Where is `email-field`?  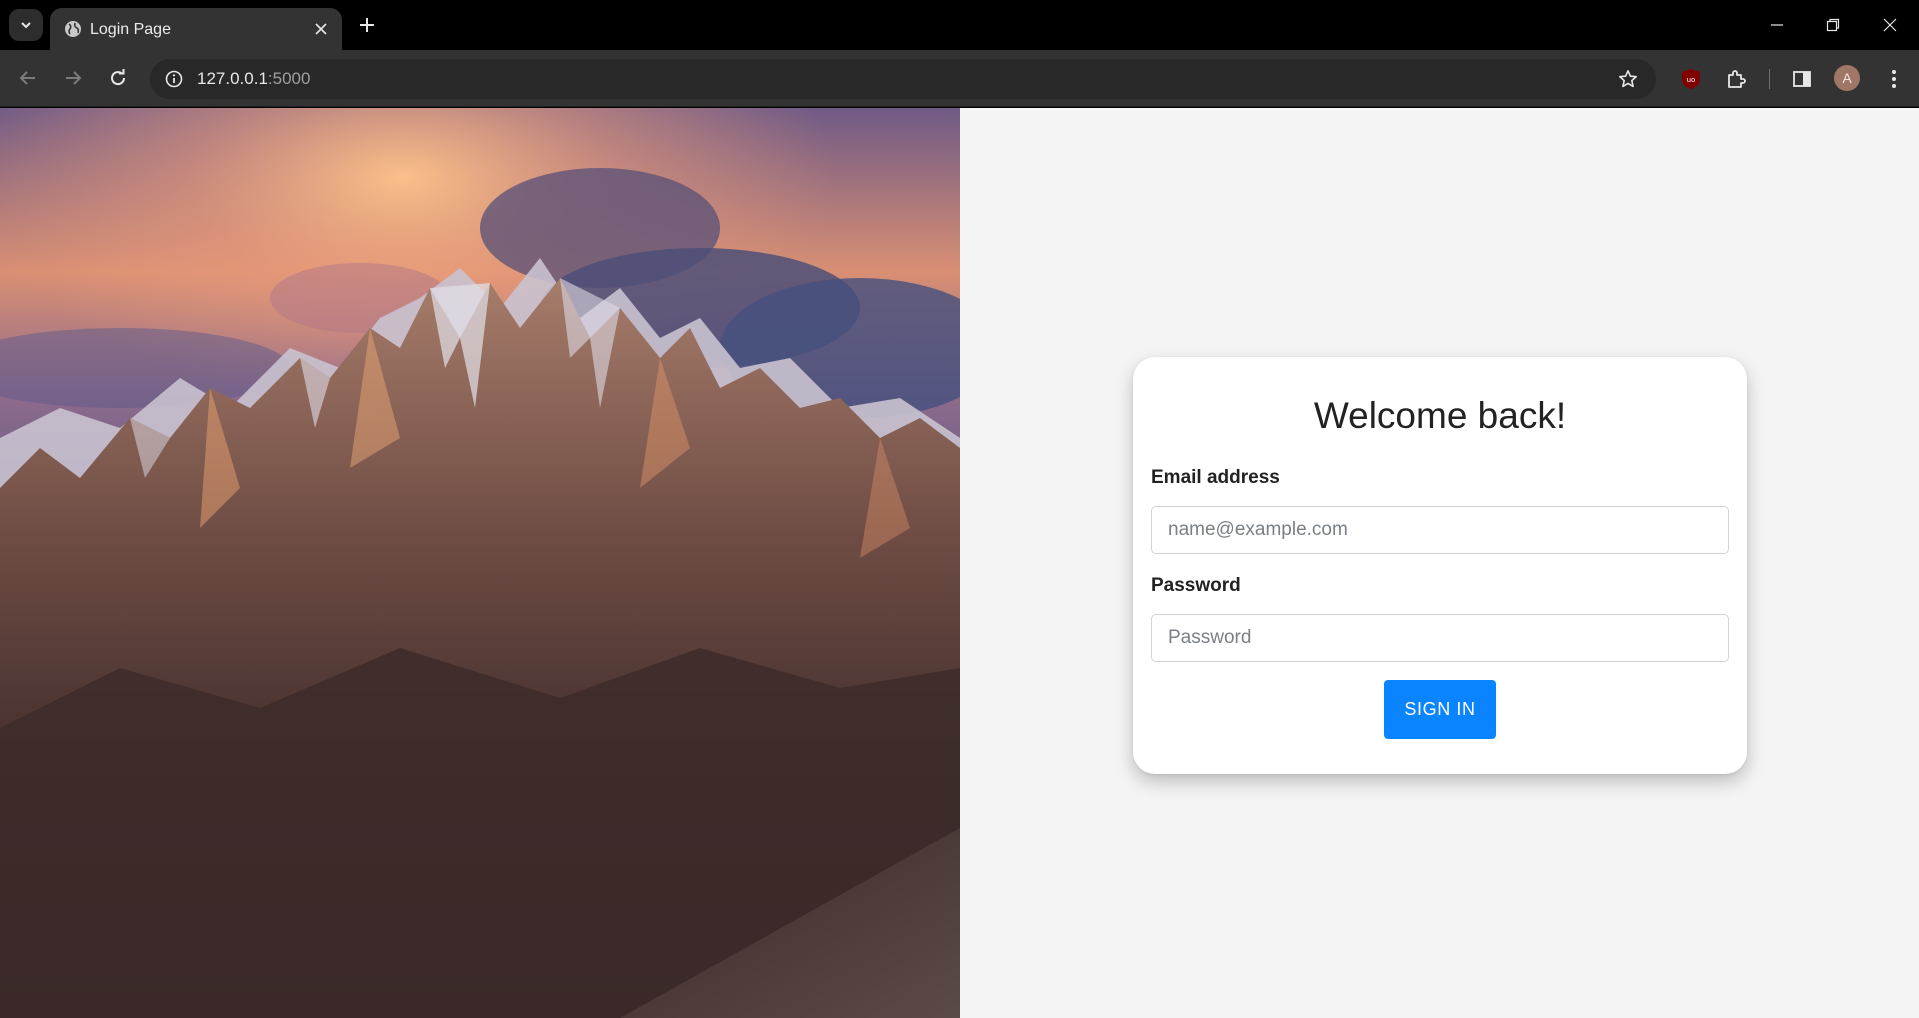 email-field is located at coordinates (1440, 530).